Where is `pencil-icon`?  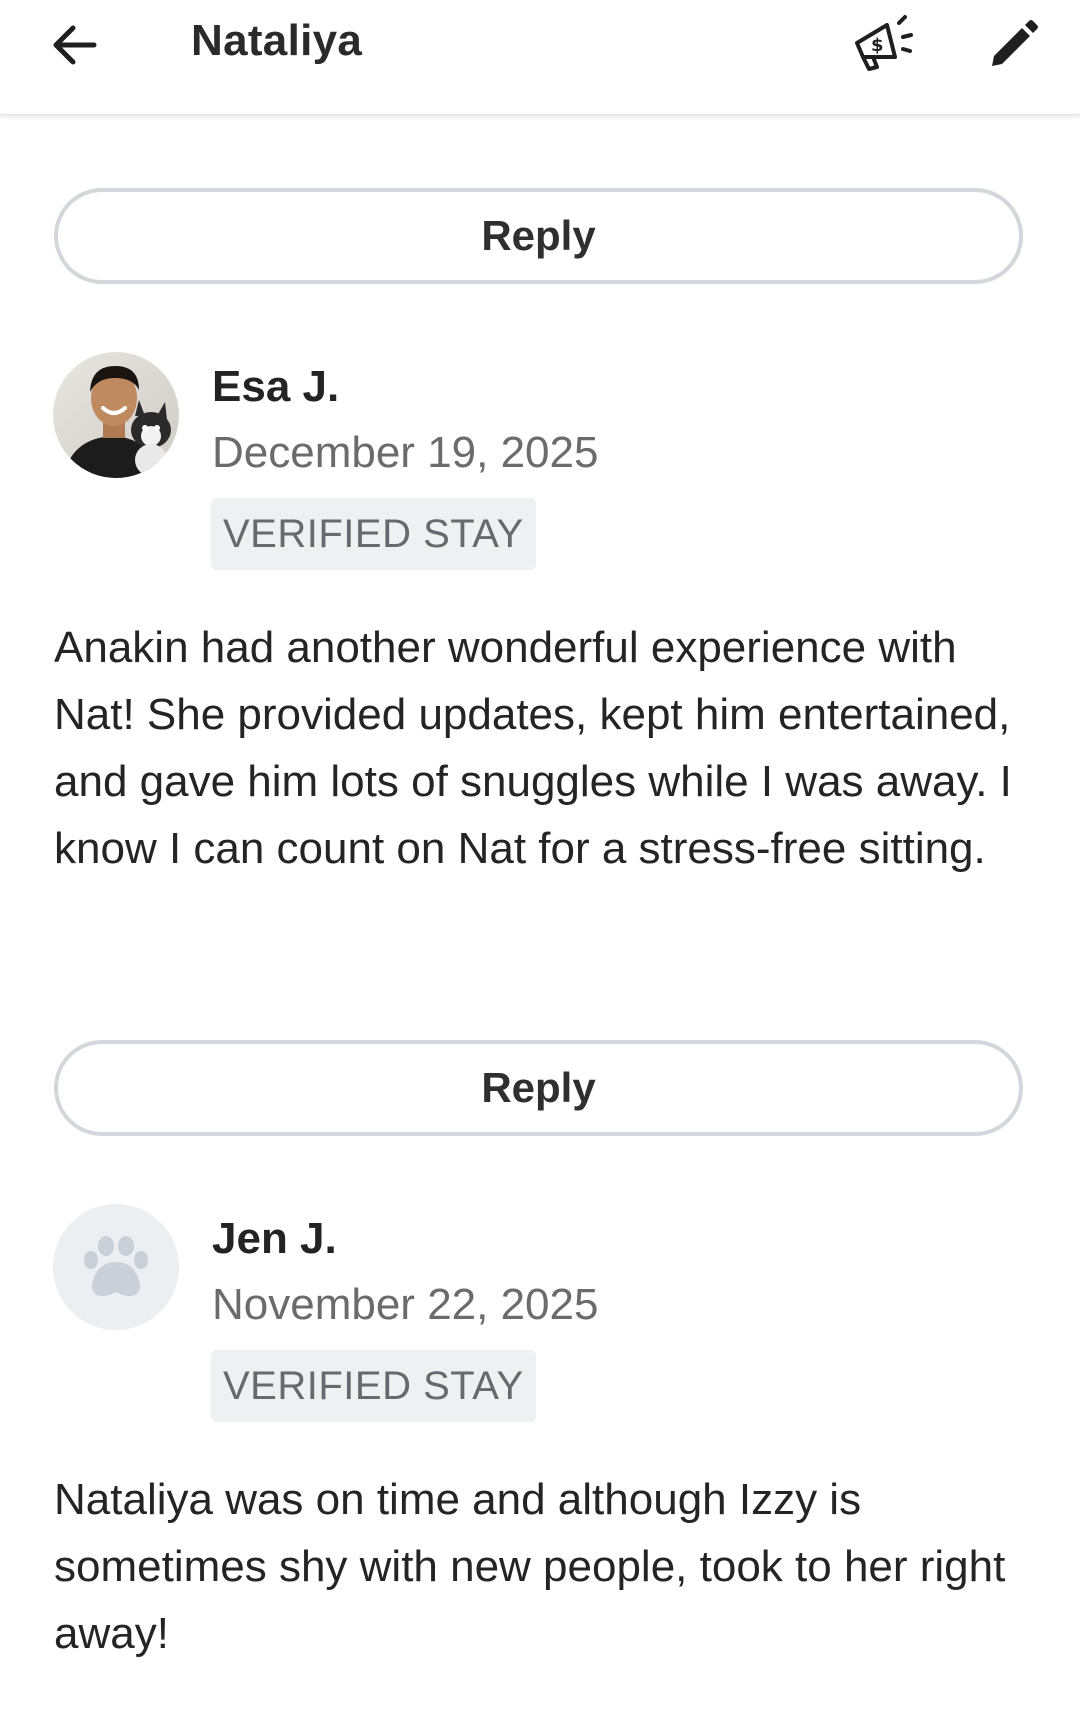
pencil-icon is located at coordinates (1015, 43).